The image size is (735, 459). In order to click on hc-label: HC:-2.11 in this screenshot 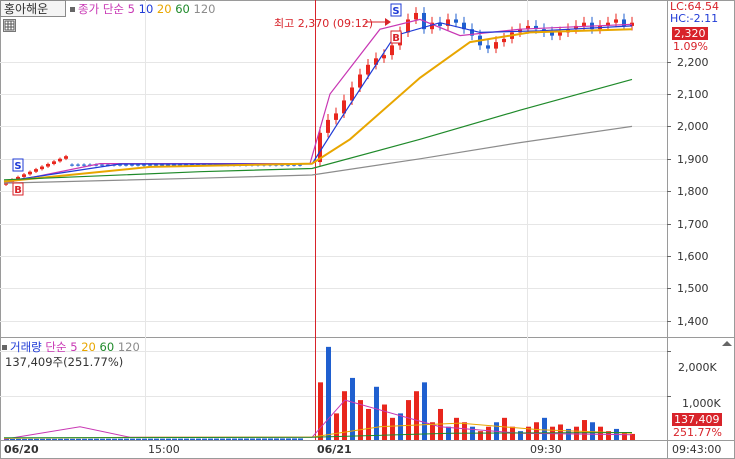, I will do `click(694, 18)`.